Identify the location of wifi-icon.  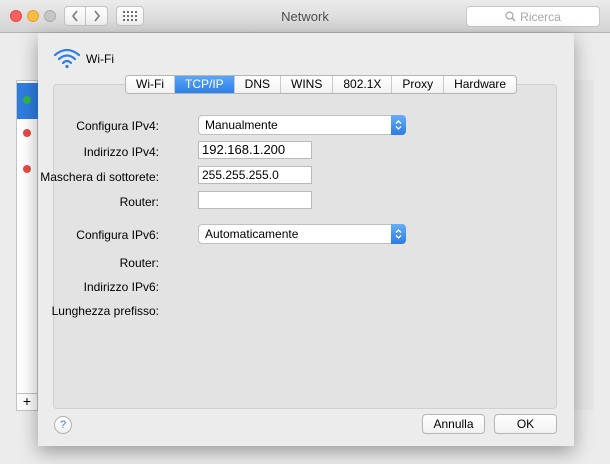
(67, 58).